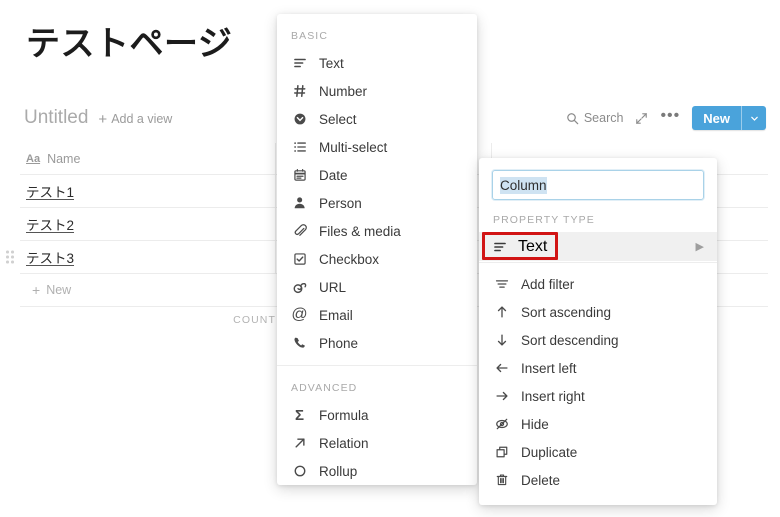  I want to click on person-icon, so click(299, 203).